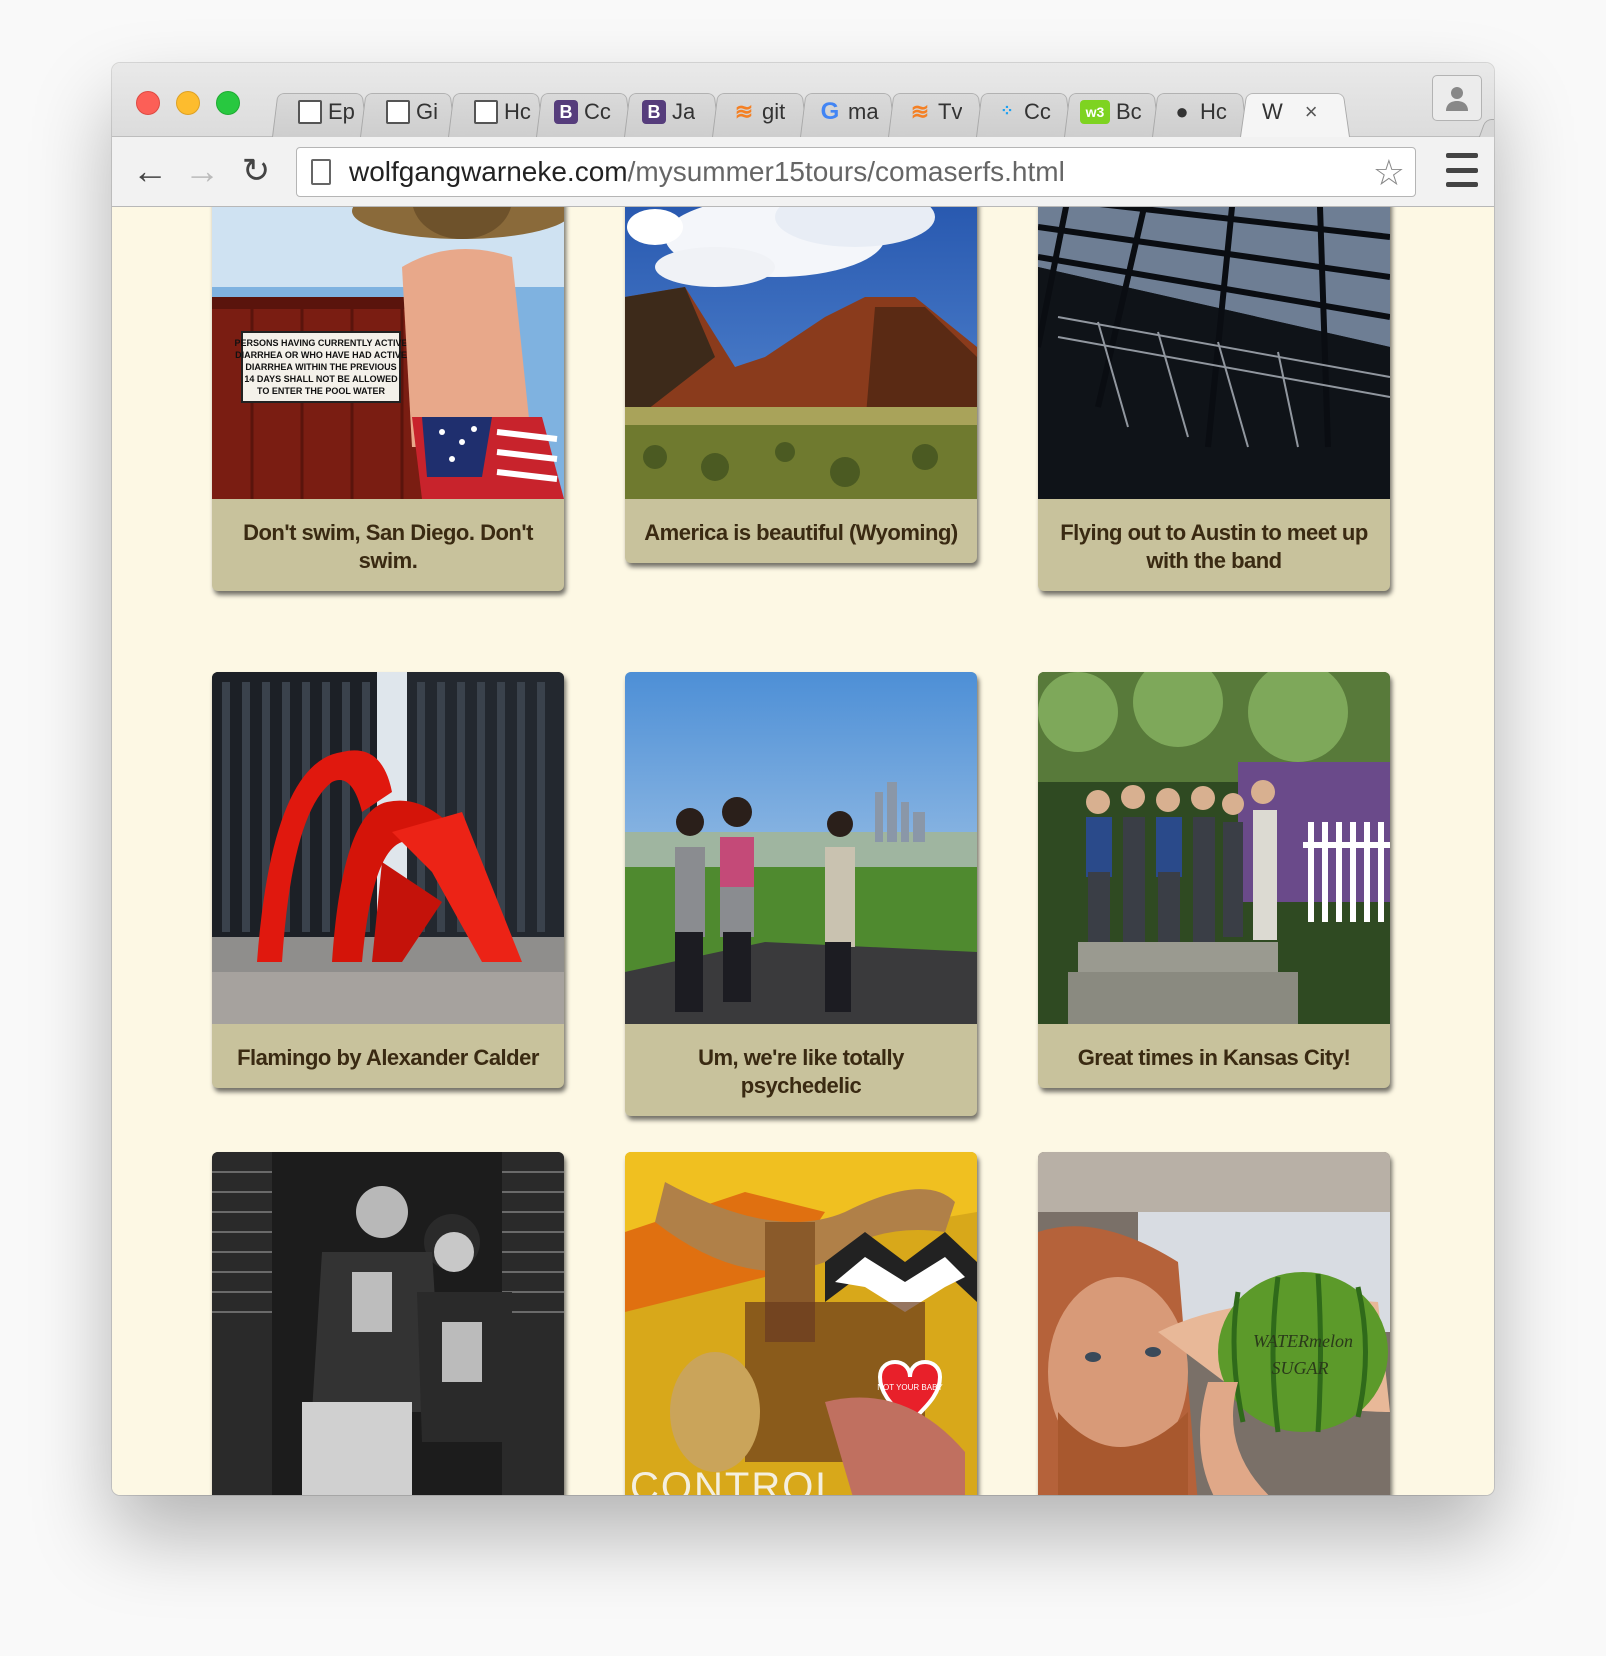  I want to click on page-icon, so click(321, 172).